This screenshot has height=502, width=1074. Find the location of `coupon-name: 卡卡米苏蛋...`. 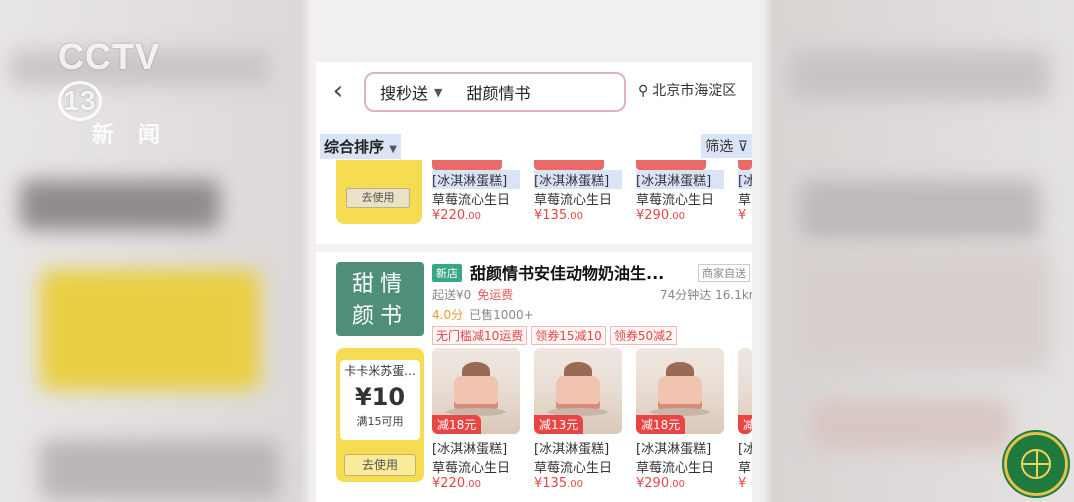

coupon-name: 卡卡米苏蛋... is located at coordinates (380, 371).